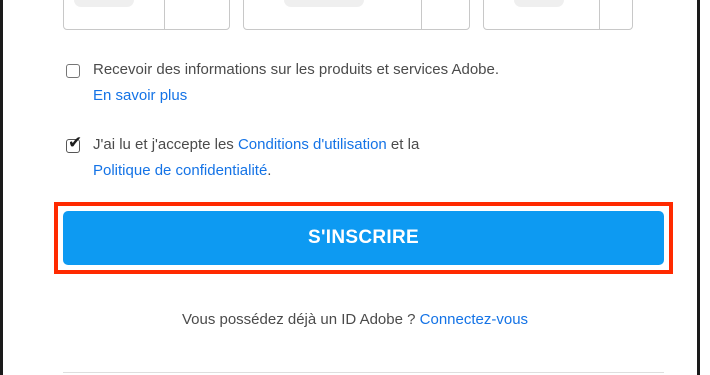 This screenshot has height=375, width=710. I want to click on signup-button: S'INSCRIRE, so click(363, 238).